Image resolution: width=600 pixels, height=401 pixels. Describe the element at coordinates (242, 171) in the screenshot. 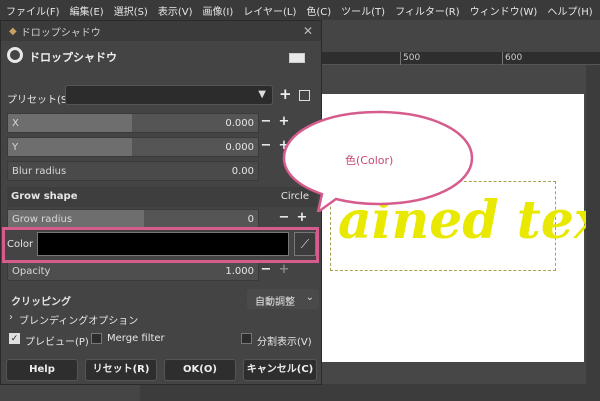

I see `blur-radius-value: 0.00` at that location.